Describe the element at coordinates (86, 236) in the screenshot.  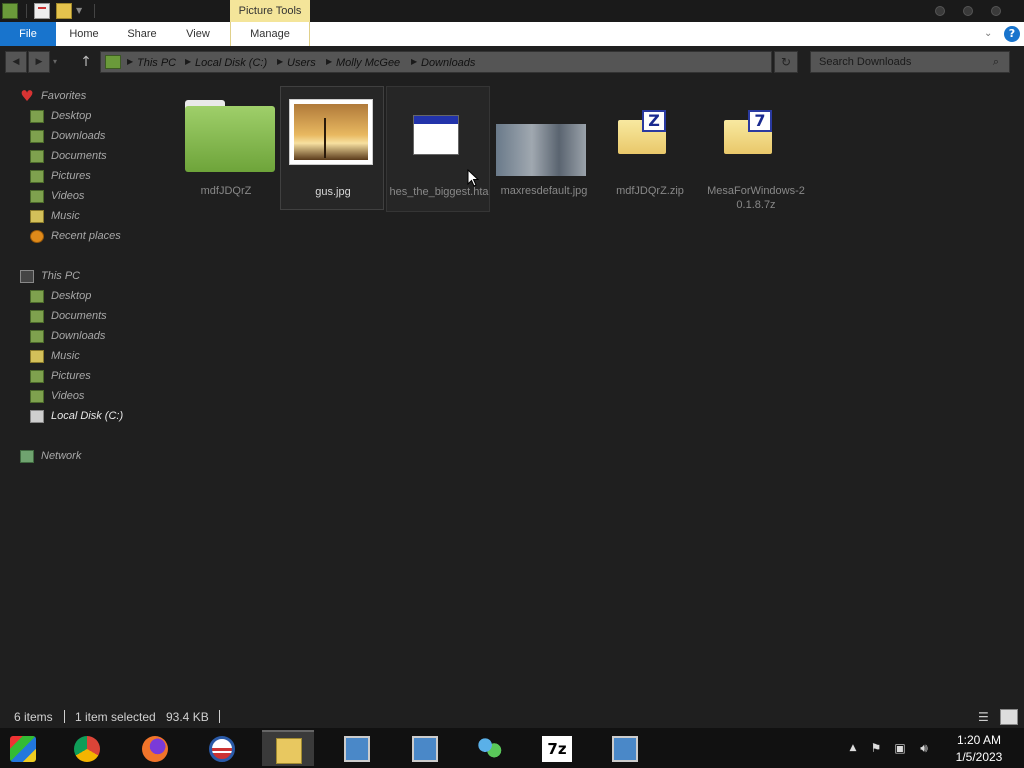
I see `sidebar-item-label: Recent places` at that location.